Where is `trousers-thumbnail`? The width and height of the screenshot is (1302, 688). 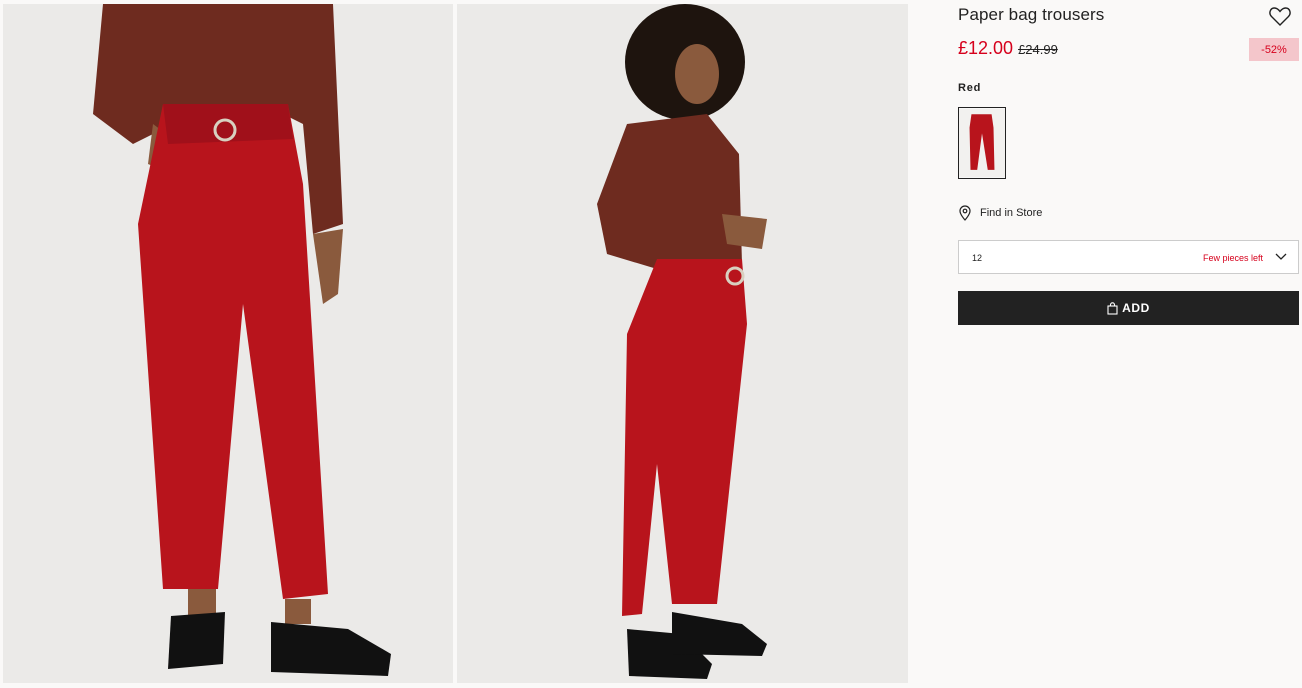 trousers-thumbnail is located at coordinates (982, 143).